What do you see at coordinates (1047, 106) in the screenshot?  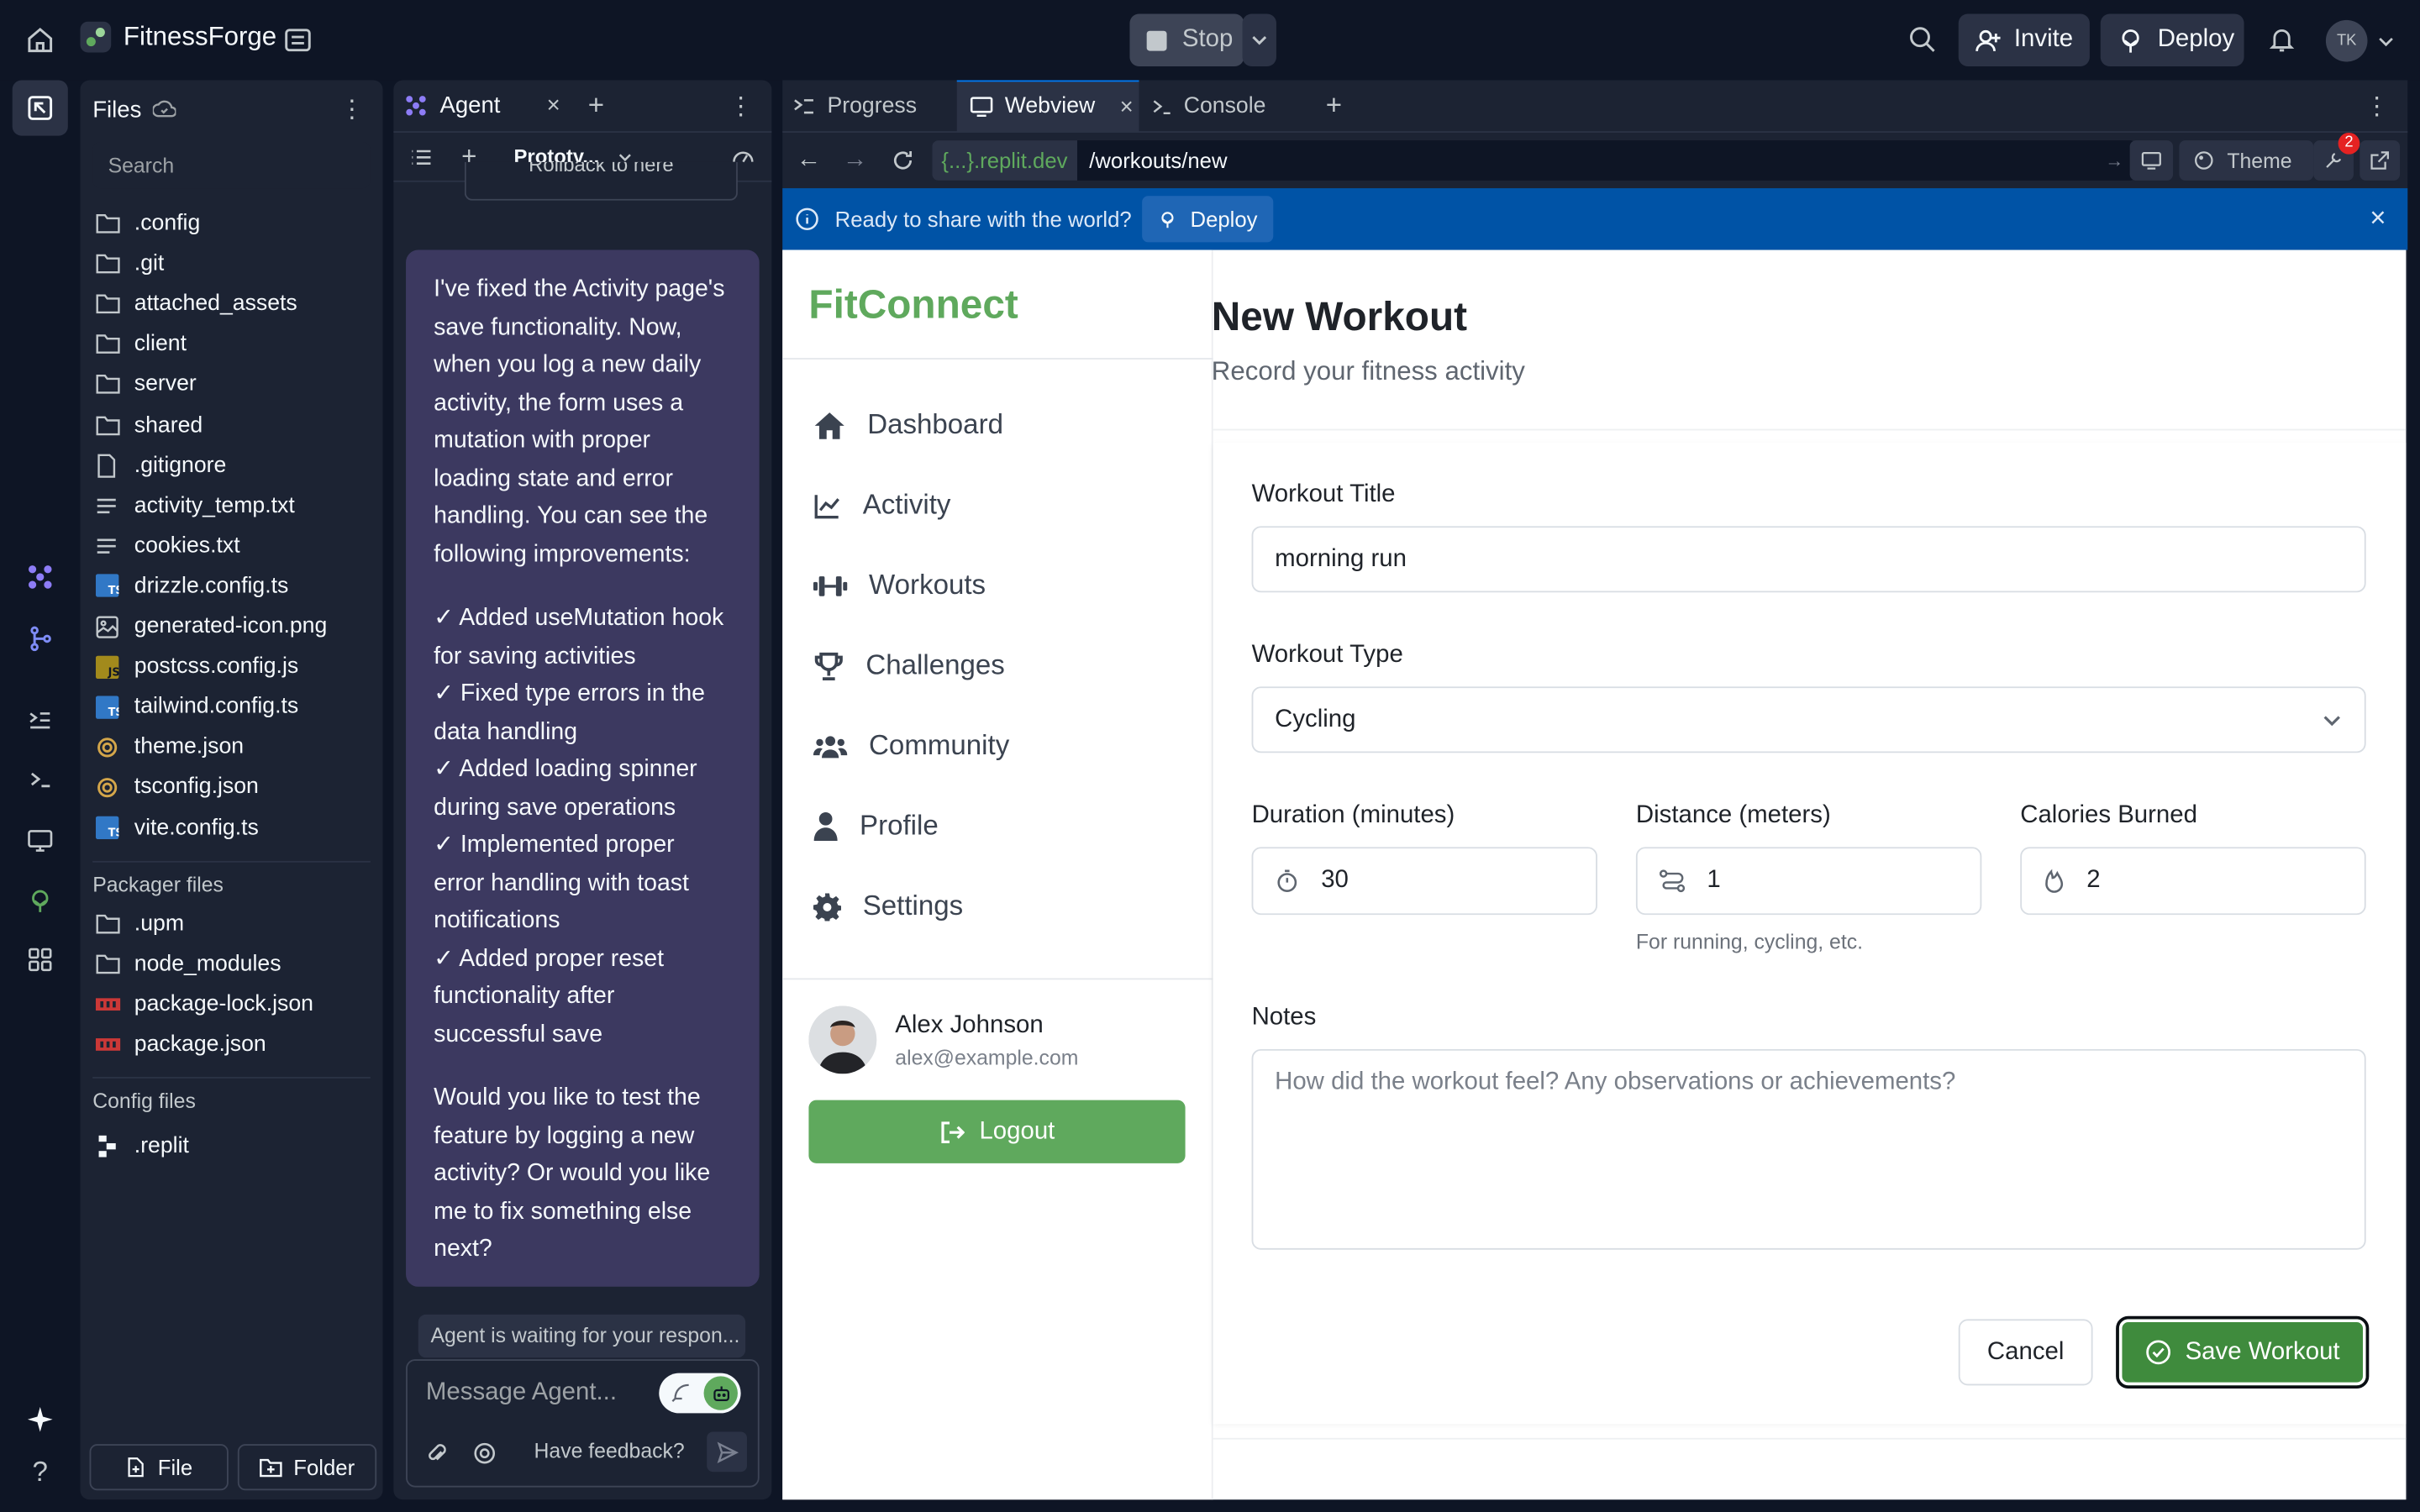 I see `tab-webview: Webview ×` at bounding box center [1047, 106].